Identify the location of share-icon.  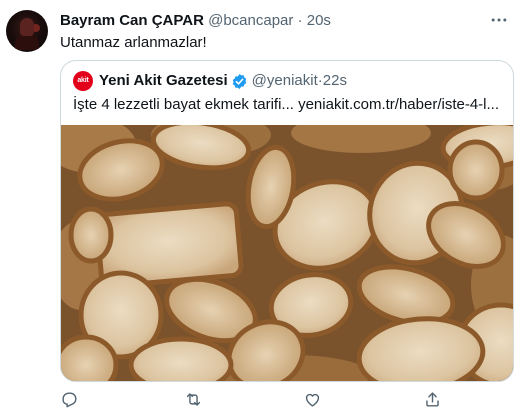
(433, 400).